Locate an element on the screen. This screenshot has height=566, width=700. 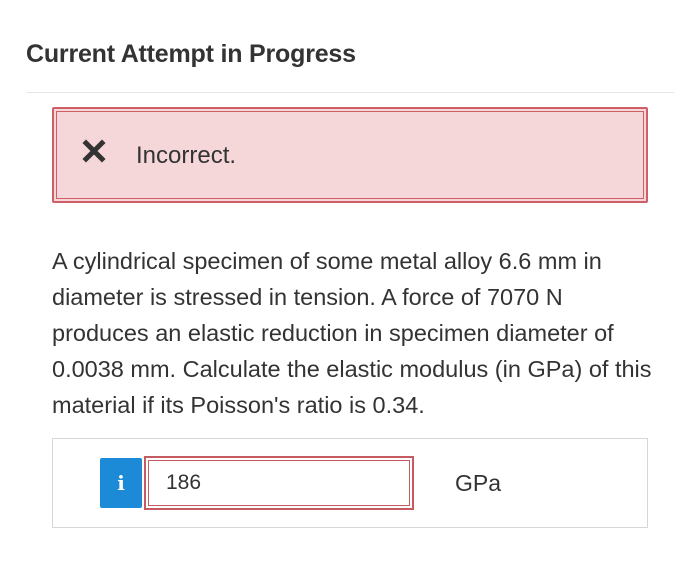
info-icon: i is located at coordinates (121, 483).